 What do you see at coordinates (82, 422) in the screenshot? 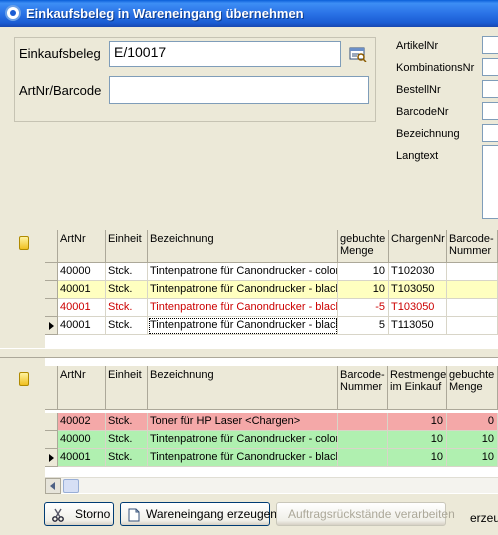
I see `cell-artnr: 40002` at bounding box center [82, 422].